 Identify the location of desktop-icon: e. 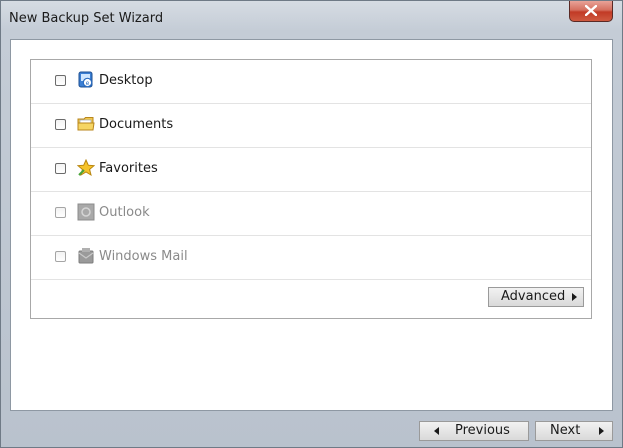
(85, 79).